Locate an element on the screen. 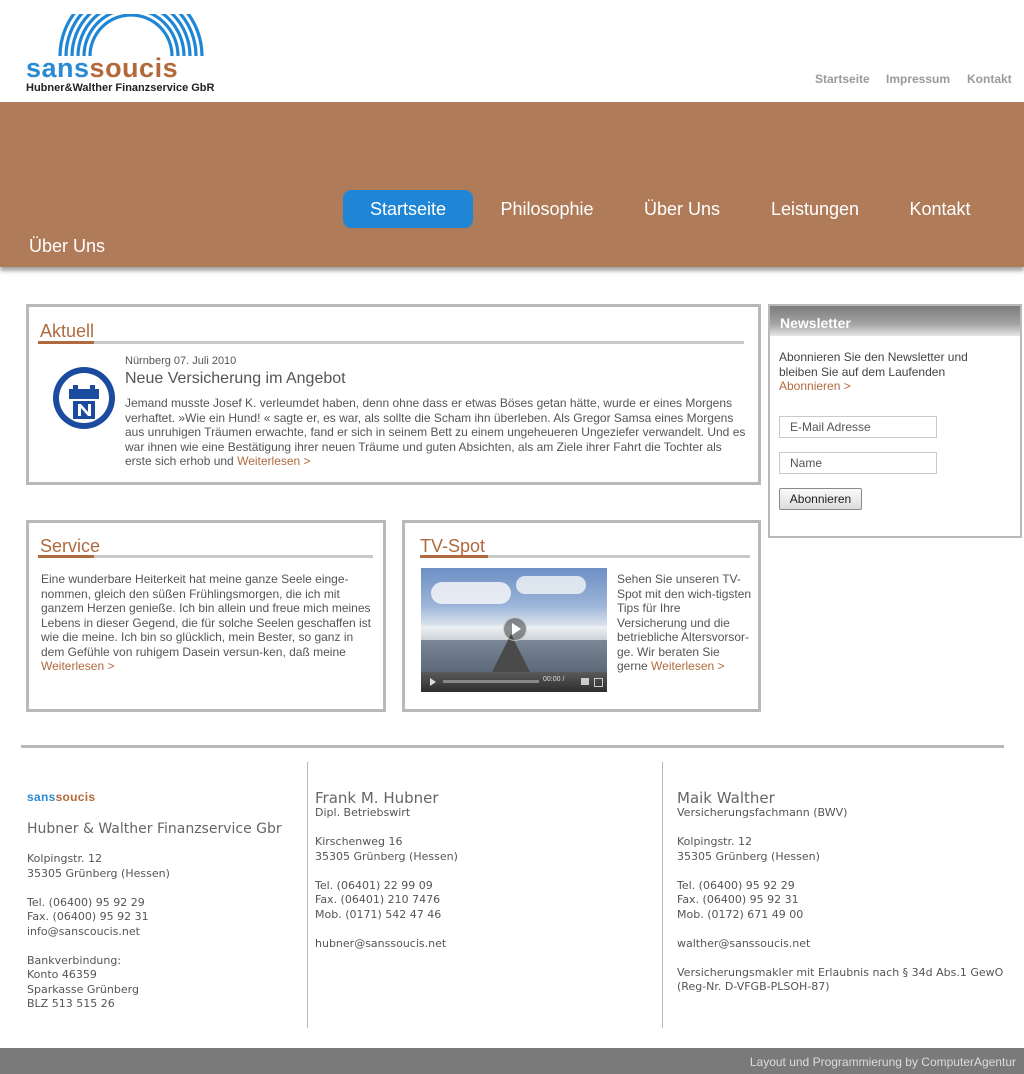  nav-kontakt: Kontakt is located at coordinates (940, 209).